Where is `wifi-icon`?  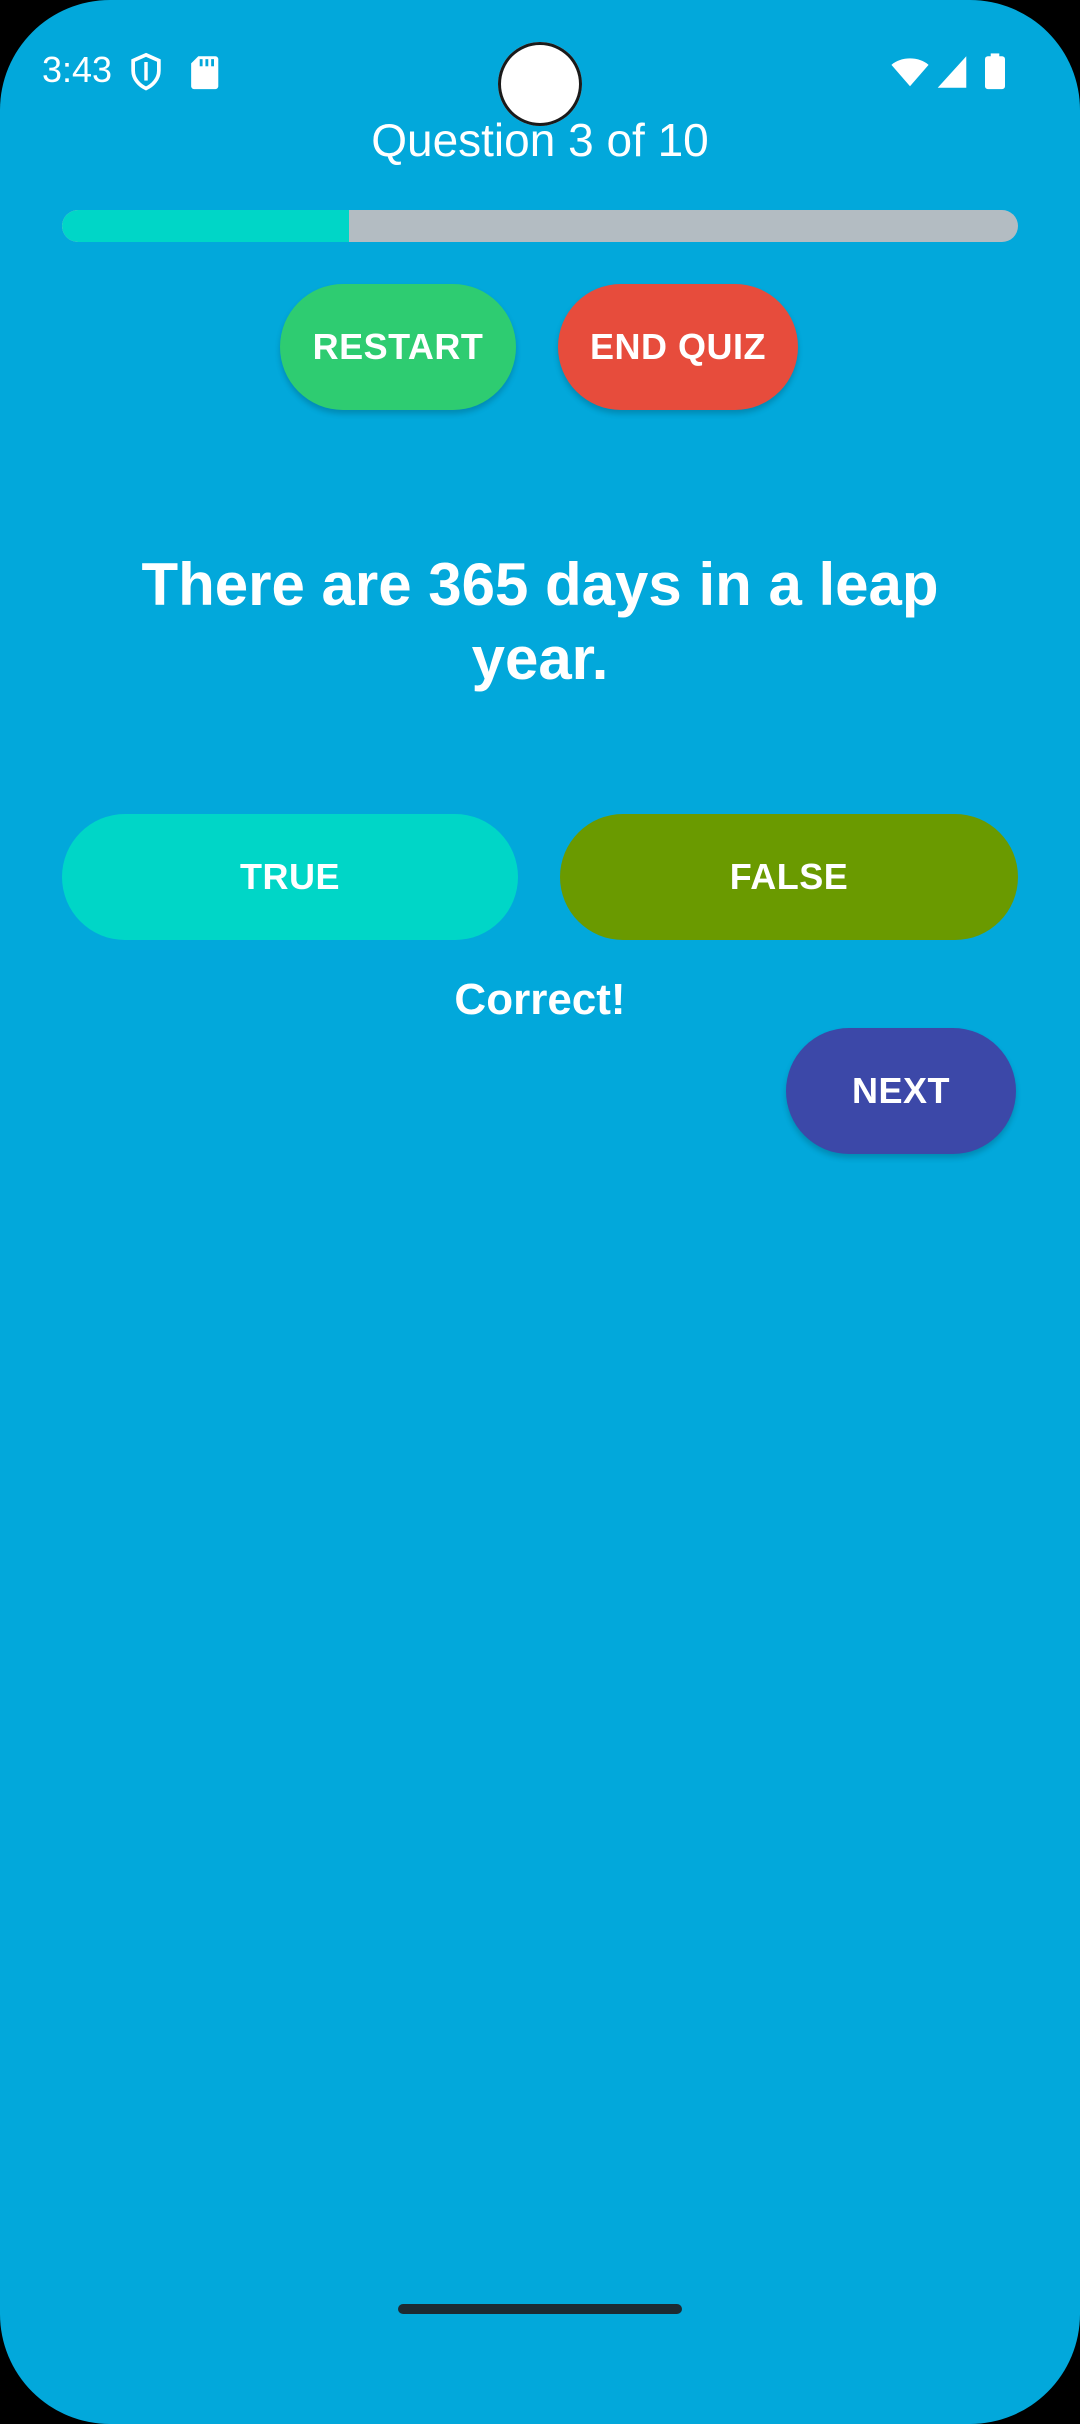
wifi-icon is located at coordinates (910, 72).